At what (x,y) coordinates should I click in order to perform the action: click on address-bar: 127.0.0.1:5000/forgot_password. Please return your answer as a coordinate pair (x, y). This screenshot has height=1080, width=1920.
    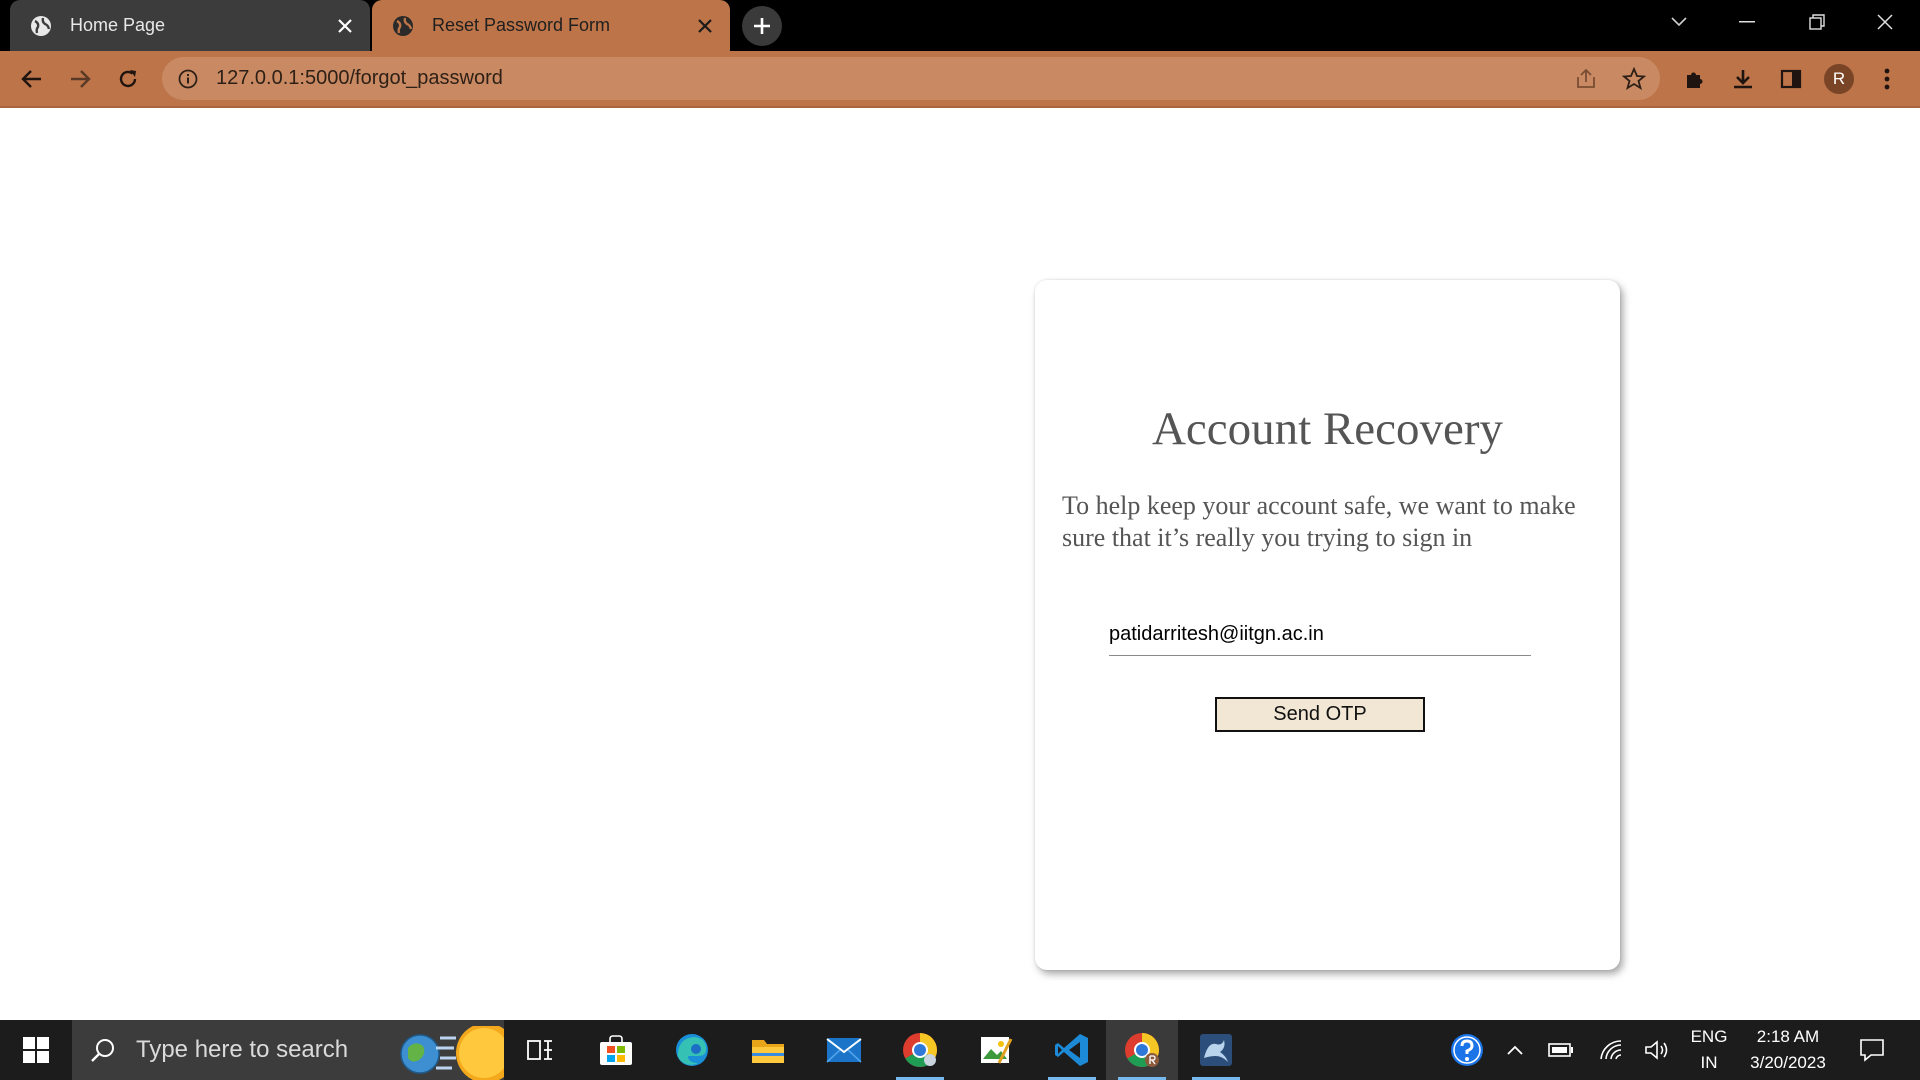
    Looking at the image, I should click on (911, 78).